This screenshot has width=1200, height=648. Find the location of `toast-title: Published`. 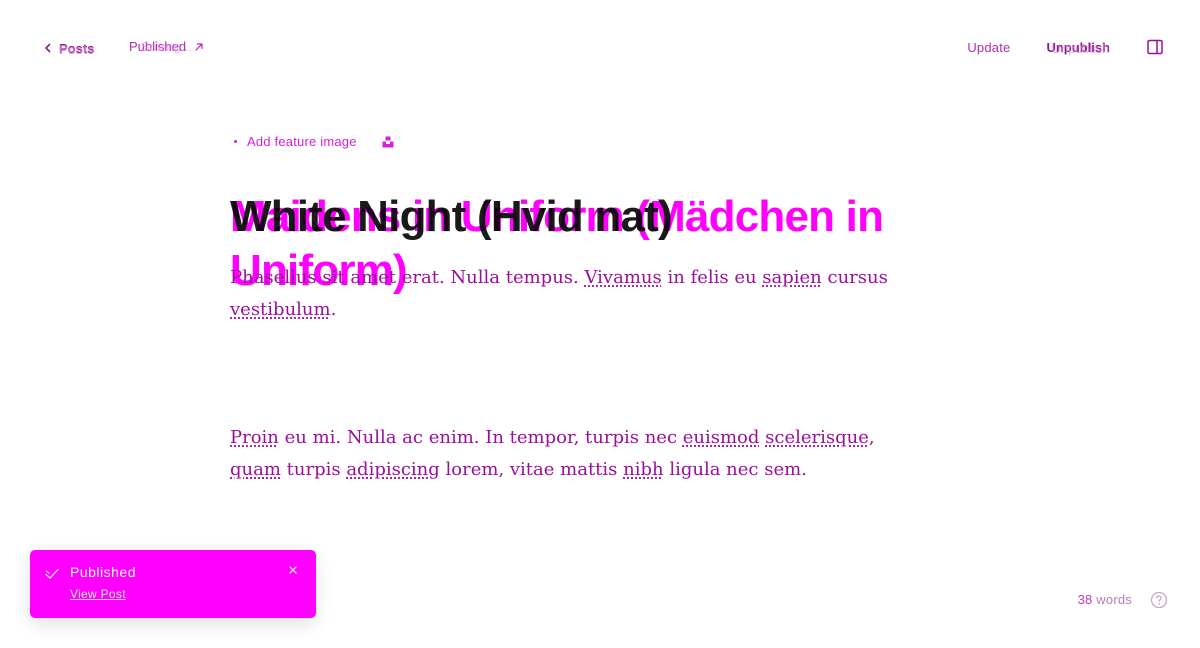

toast-title: Published is located at coordinates (103, 572).